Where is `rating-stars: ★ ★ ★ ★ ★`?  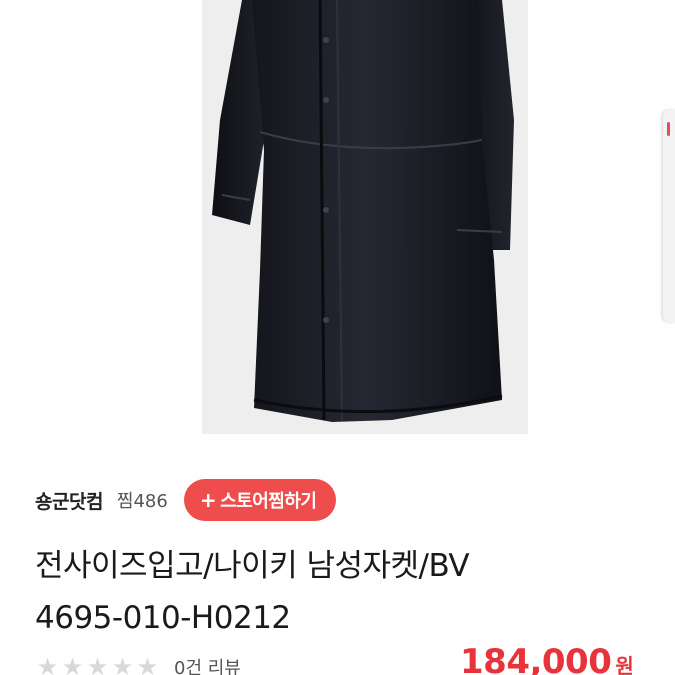
rating-stars: ★ ★ ★ ★ ★ is located at coordinates (97, 665).